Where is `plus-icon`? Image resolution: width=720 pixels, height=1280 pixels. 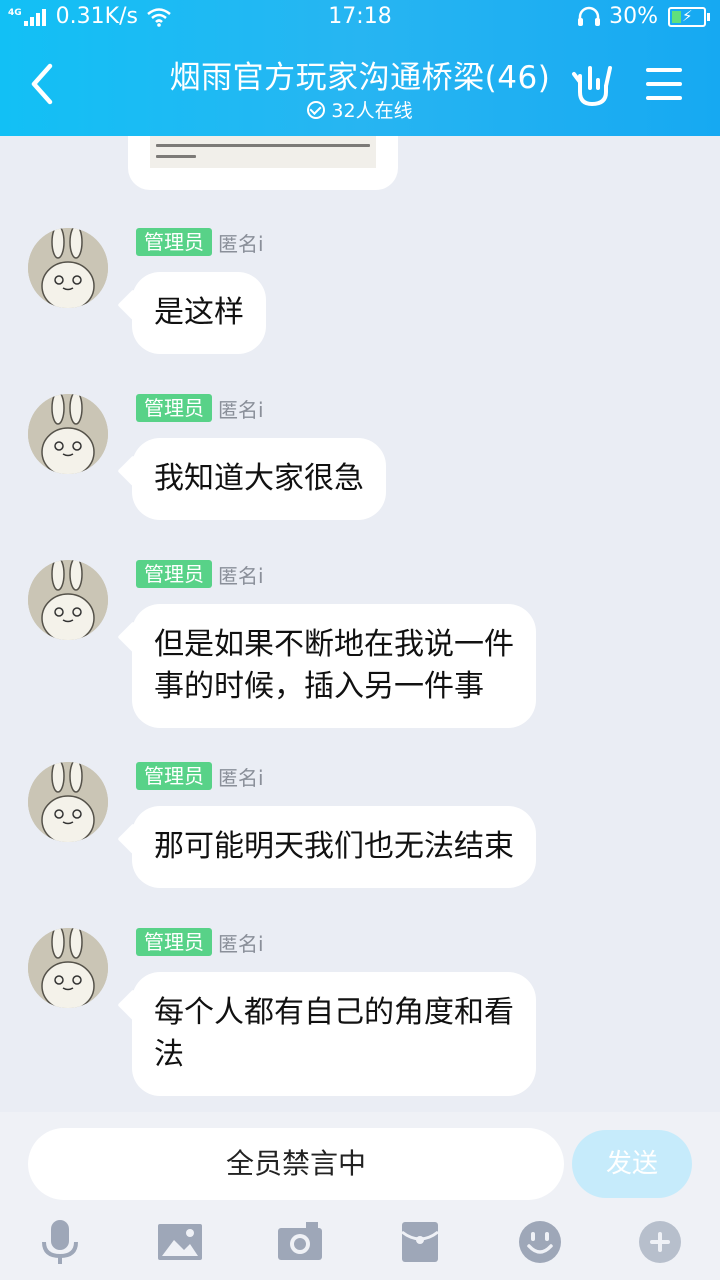 plus-icon is located at coordinates (660, 1242).